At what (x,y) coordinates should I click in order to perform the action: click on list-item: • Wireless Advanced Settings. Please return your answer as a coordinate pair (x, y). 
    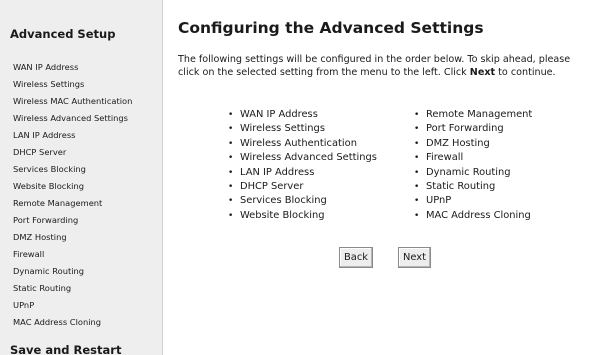
    Looking at the image, I should click on (302, 158).